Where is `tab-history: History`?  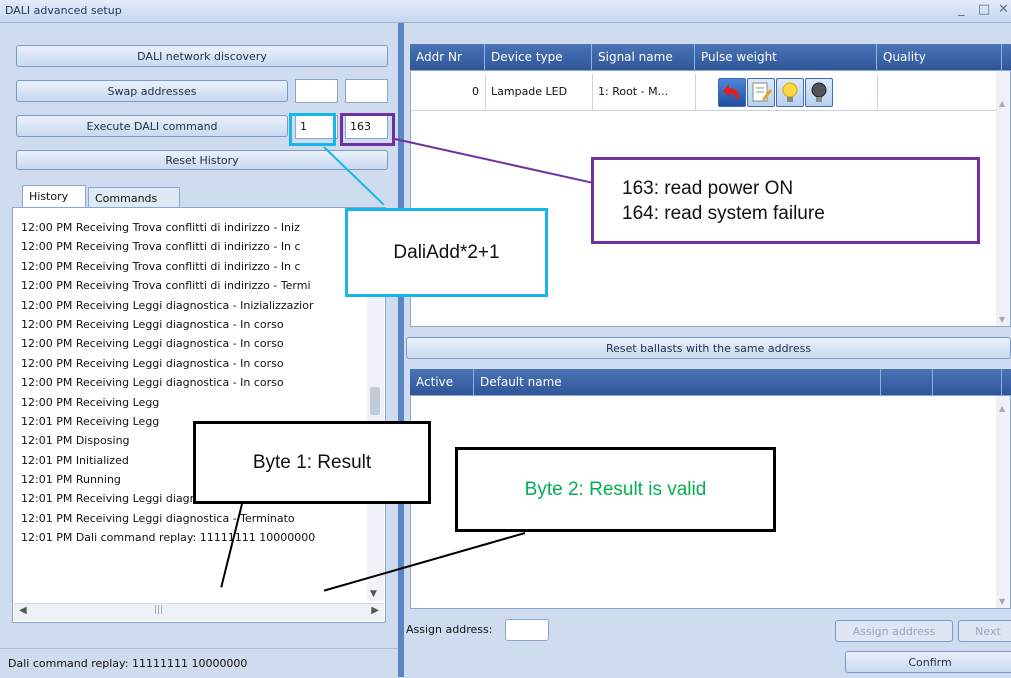
tab-history: History is located at coordinates (54, 196).